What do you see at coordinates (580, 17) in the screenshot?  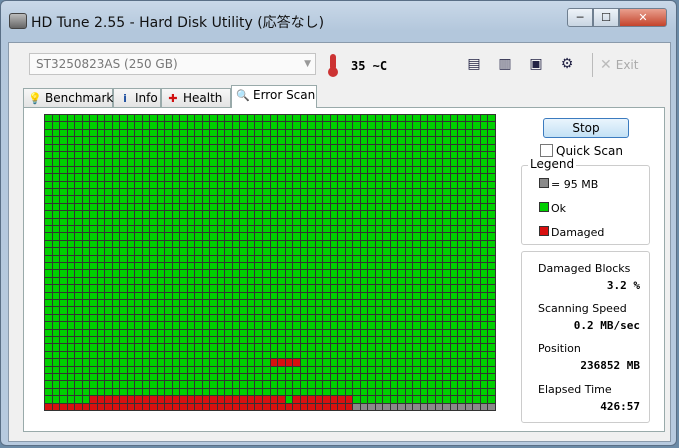 I see `minimize-button: ─` at bounding box center [580, 17].